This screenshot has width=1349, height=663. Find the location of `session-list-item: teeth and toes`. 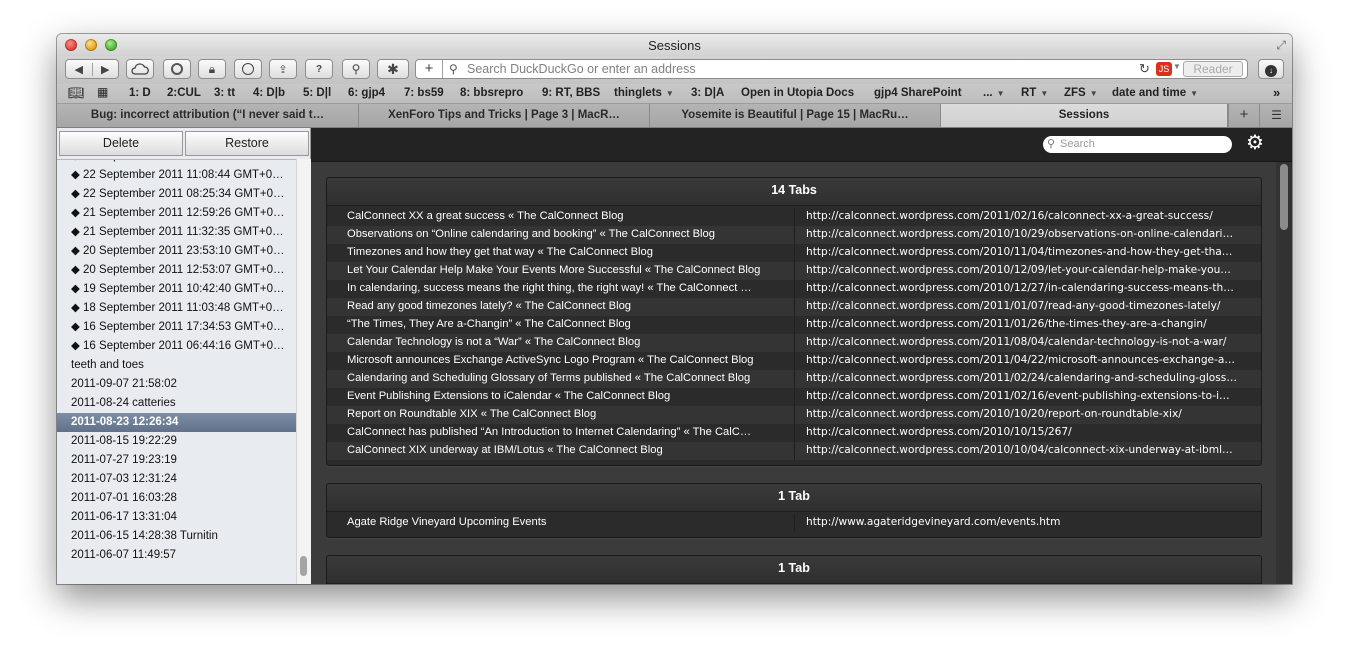

session-list-item: teeth and toes is located at coordinates (176, 365).